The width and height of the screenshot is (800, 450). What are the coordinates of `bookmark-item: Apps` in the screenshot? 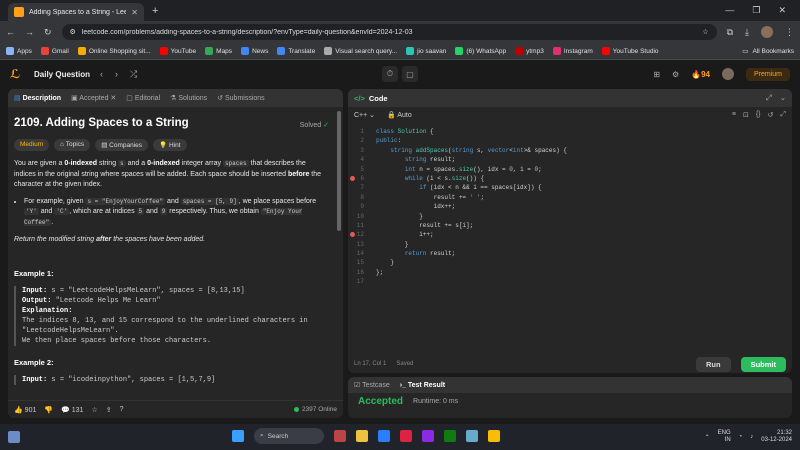 It's located at (19, 51).